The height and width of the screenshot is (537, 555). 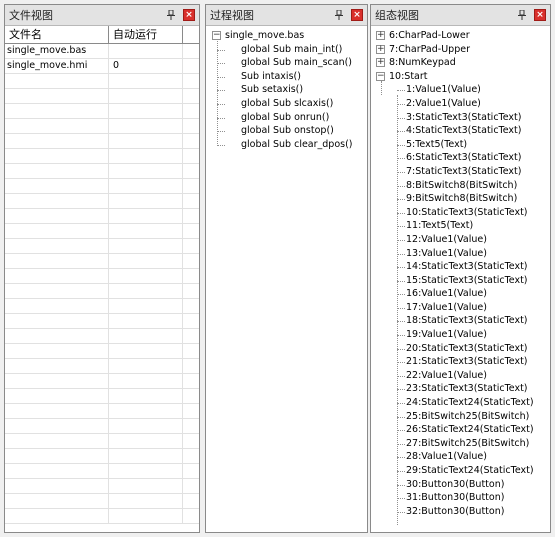 I want to click on process-view-titlebar: 过程视图 ×, so click(x=286, y=15).